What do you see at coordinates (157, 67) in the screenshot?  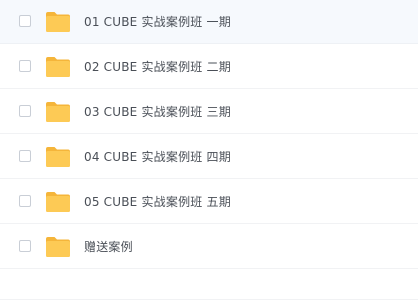 I see `file-name: 02 CUBE 实战案例班 二期` at bounding box center [157, 67].